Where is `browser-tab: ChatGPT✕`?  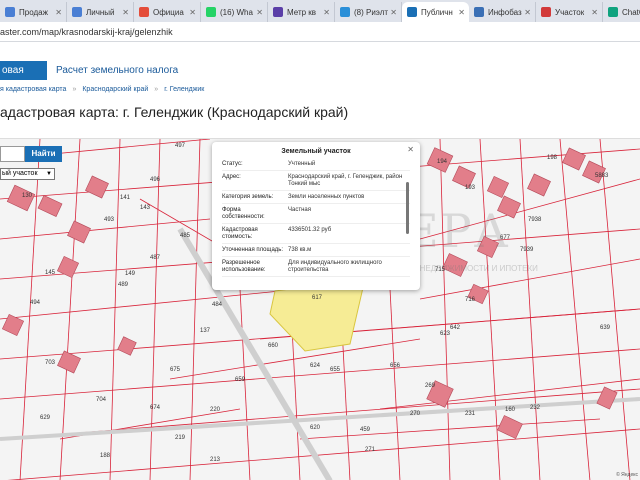
browser-tab: ChatGPT✕ is located at coordinates (621, 12).